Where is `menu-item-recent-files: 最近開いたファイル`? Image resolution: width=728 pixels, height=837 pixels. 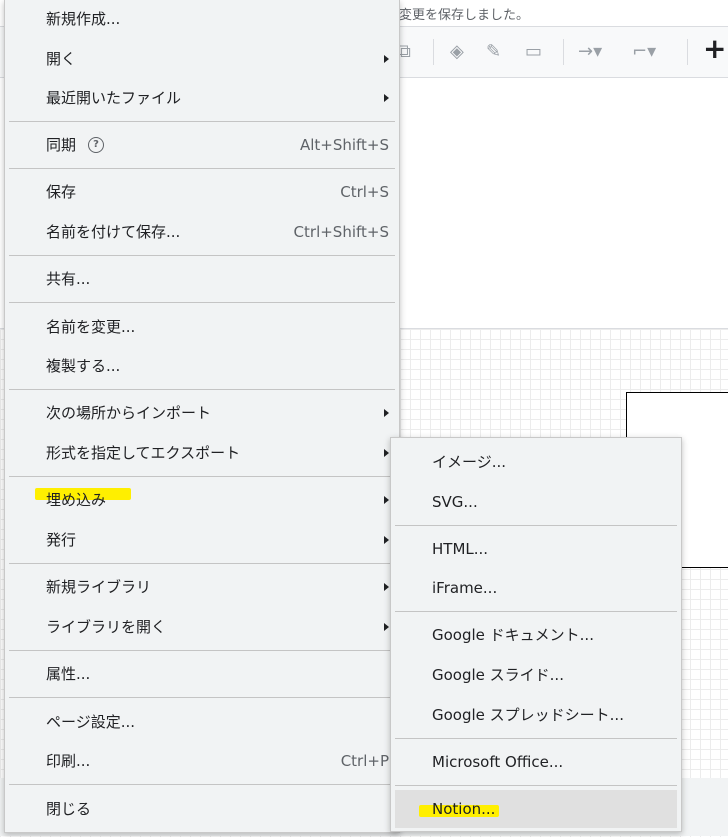 menu-item-recent-files: 最近開いたファイル is located at coordinates (202, 98).